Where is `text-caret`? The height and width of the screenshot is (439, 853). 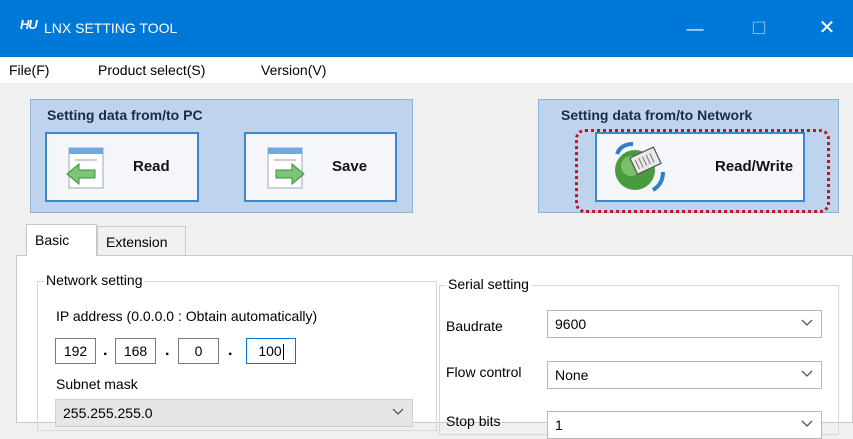 text-caret is located at coordinates (283, 352).